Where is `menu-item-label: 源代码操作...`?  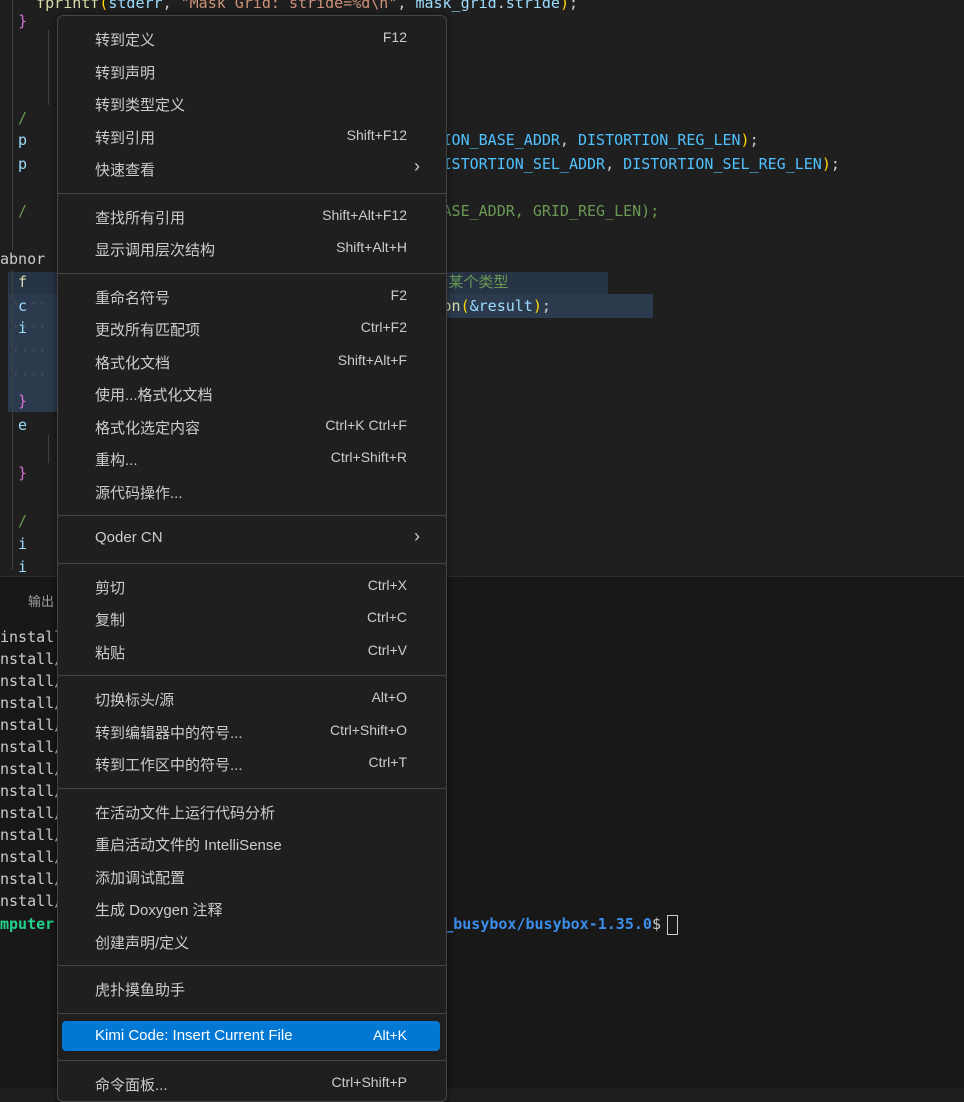 menu-item-label: 源代码操作... is located at coordinates (139, 493).